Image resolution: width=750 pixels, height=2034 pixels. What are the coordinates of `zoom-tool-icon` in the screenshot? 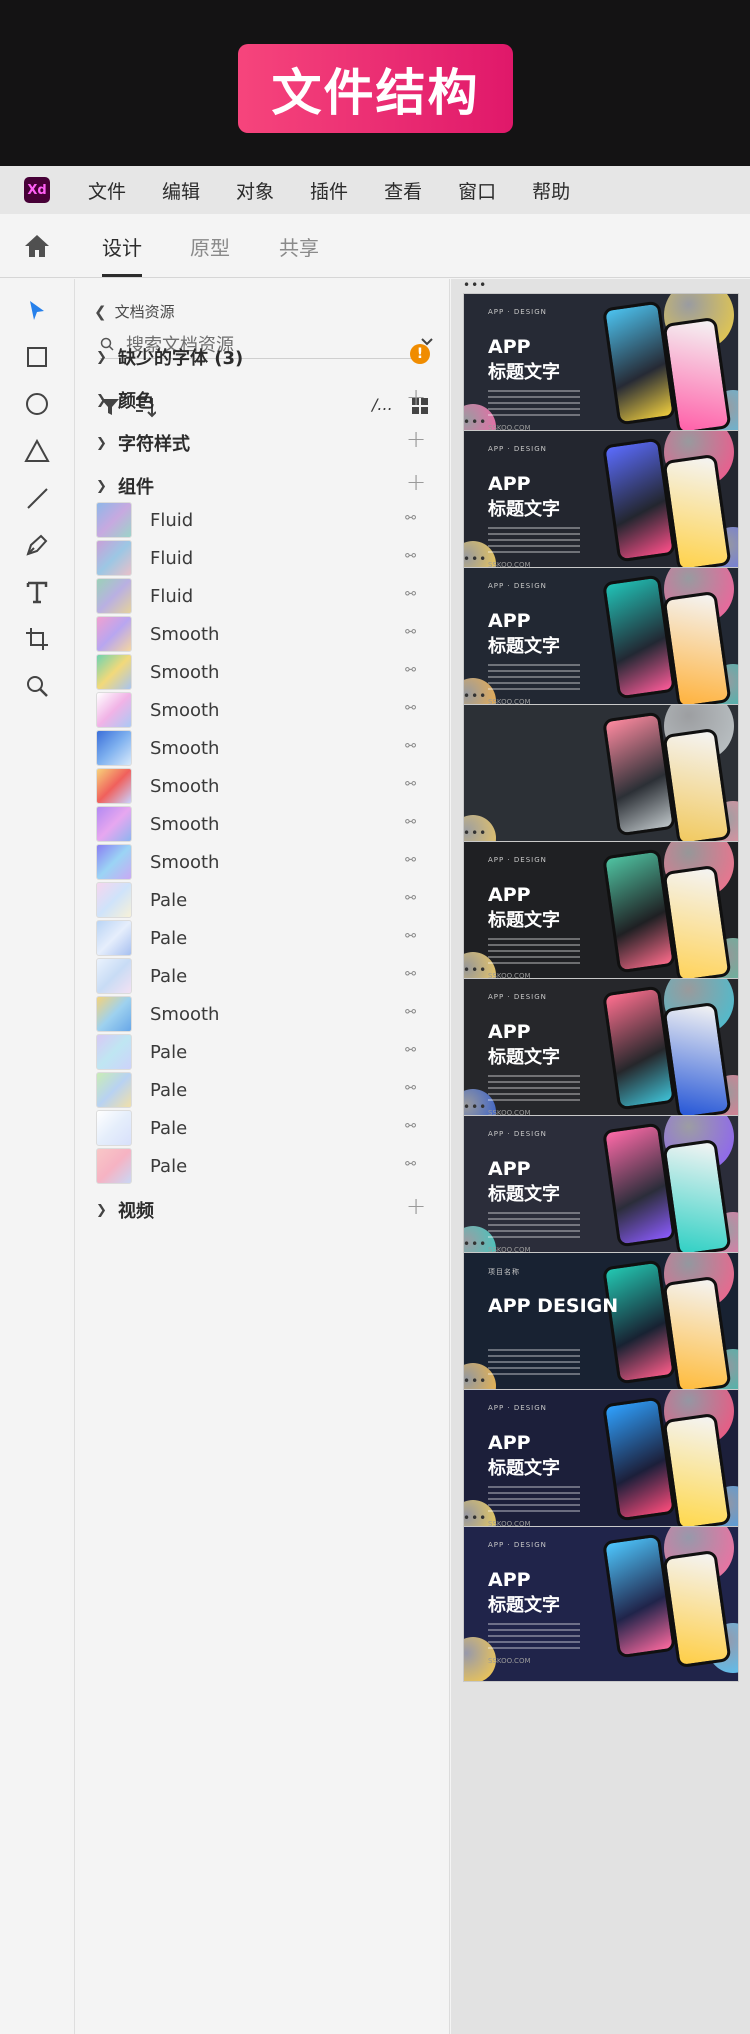 It's located at (37, 686).